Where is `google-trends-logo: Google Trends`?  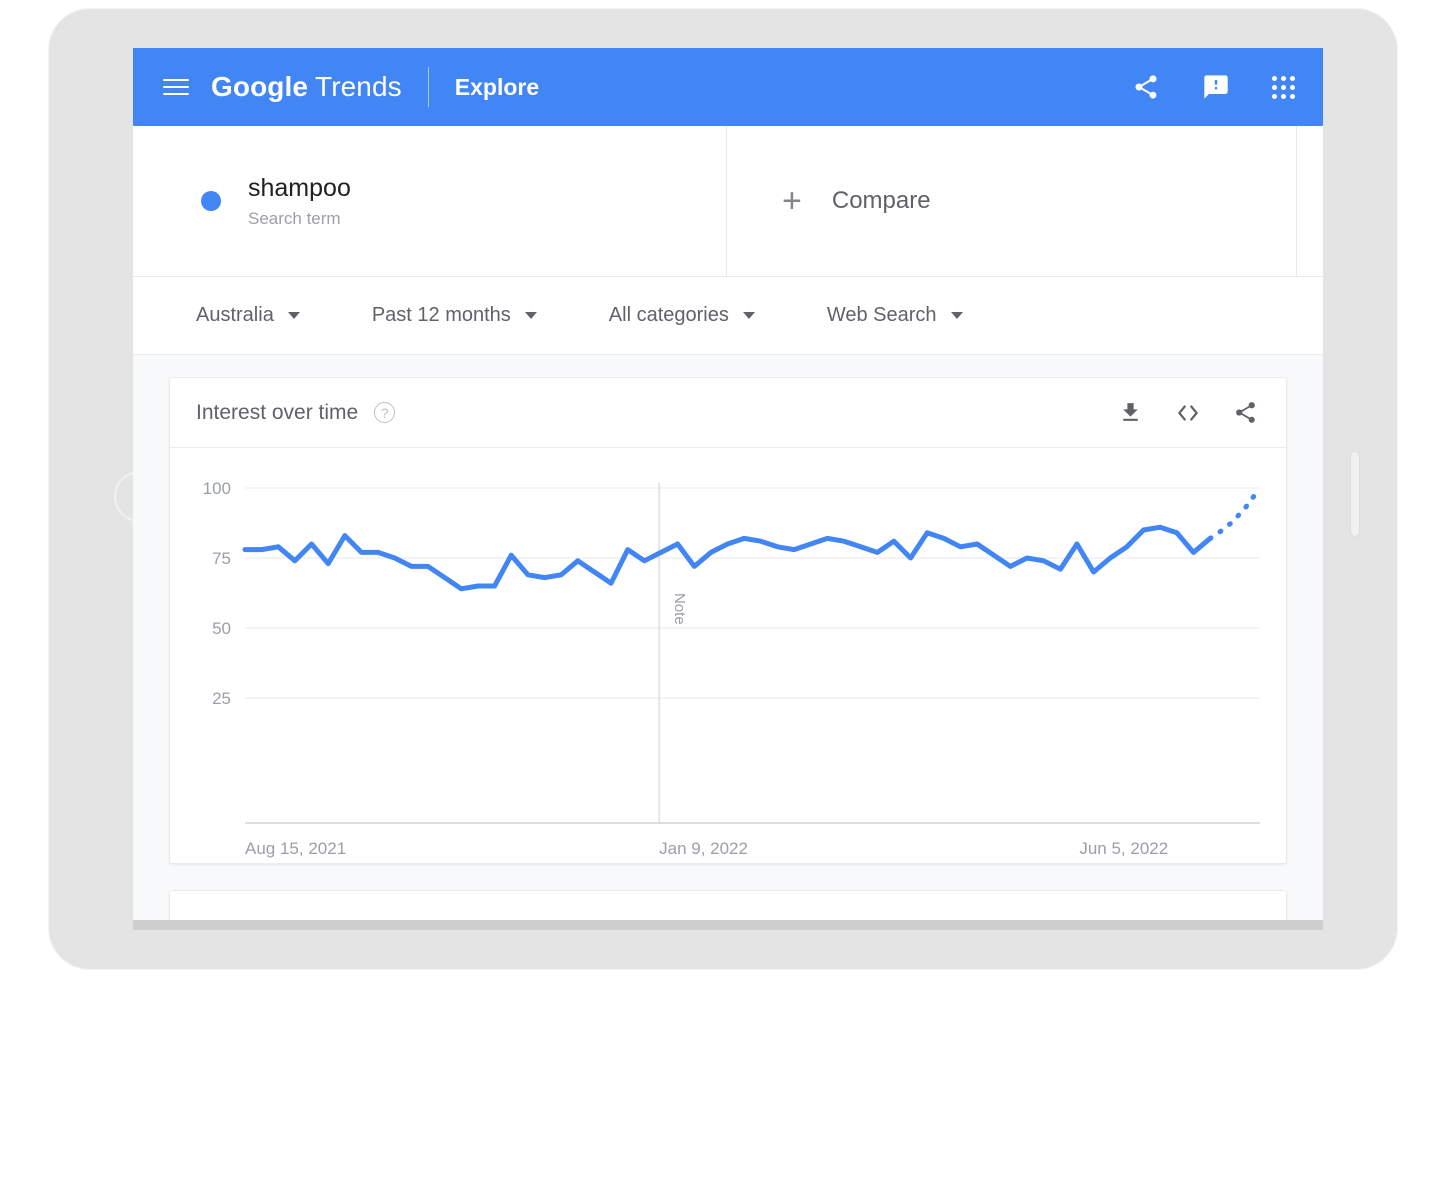
google-trends-logo: Google Trends is located at coordinates (306, 87).